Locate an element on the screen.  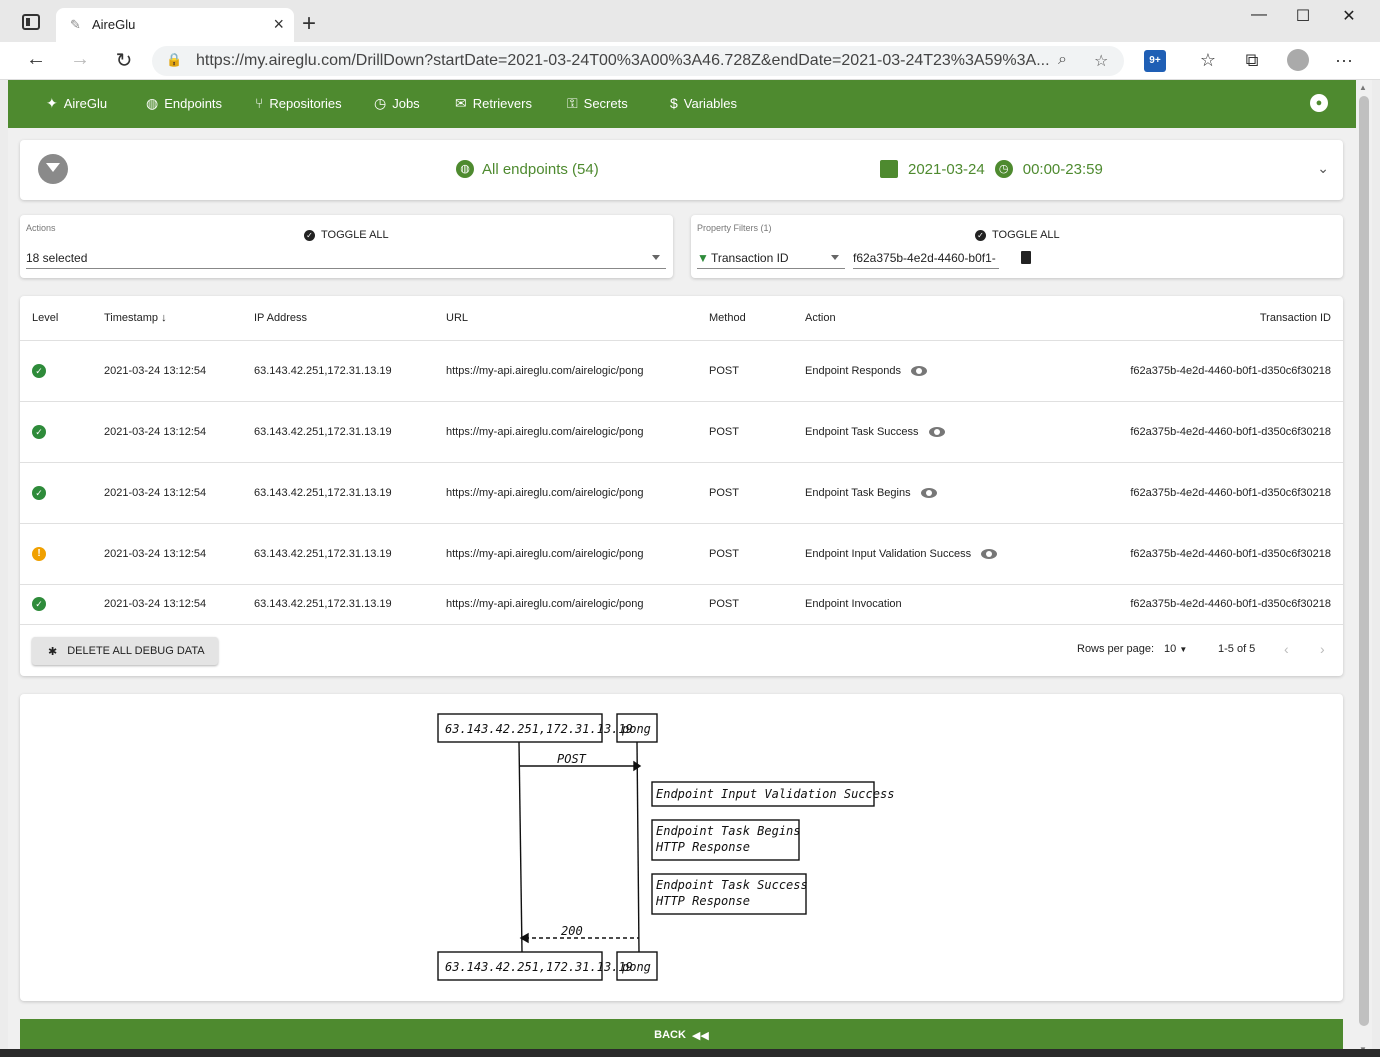
cell-action: Endpoint Task Begins is located at coordinates (930, 493).